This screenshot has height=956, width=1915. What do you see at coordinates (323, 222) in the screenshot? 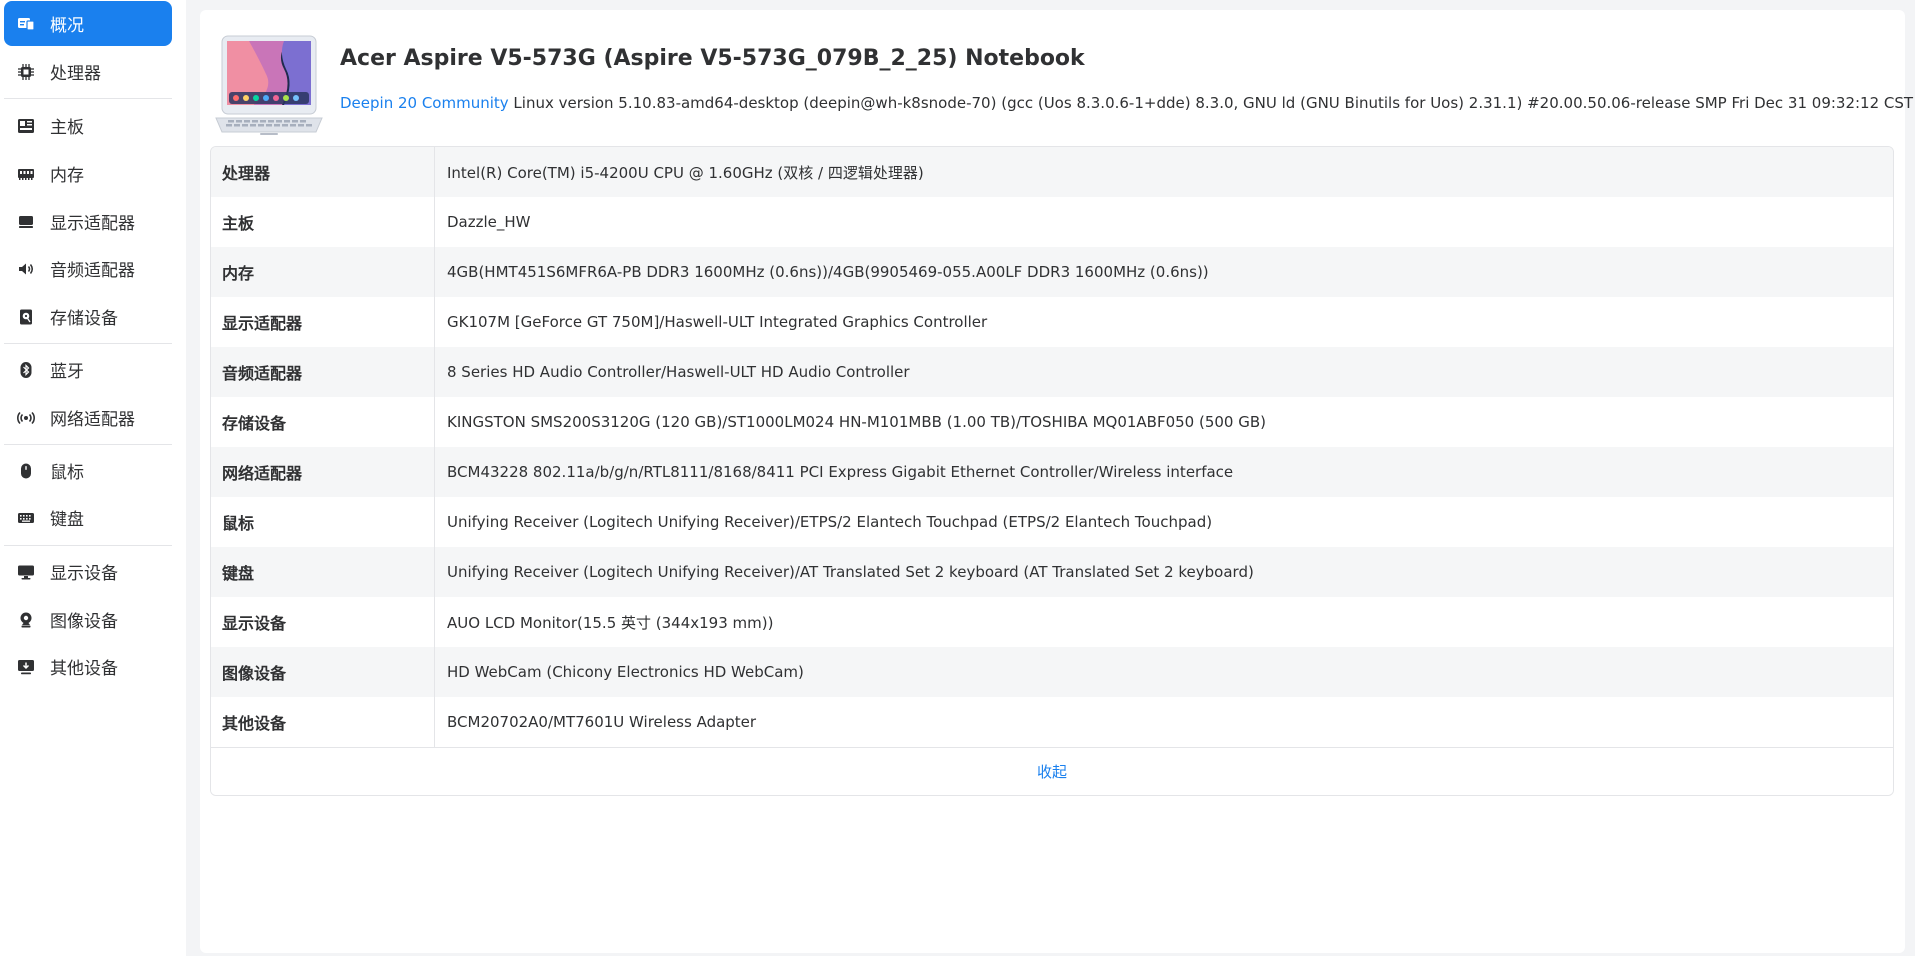
I see `row-label: 主板` at bounding box center [323, 222].